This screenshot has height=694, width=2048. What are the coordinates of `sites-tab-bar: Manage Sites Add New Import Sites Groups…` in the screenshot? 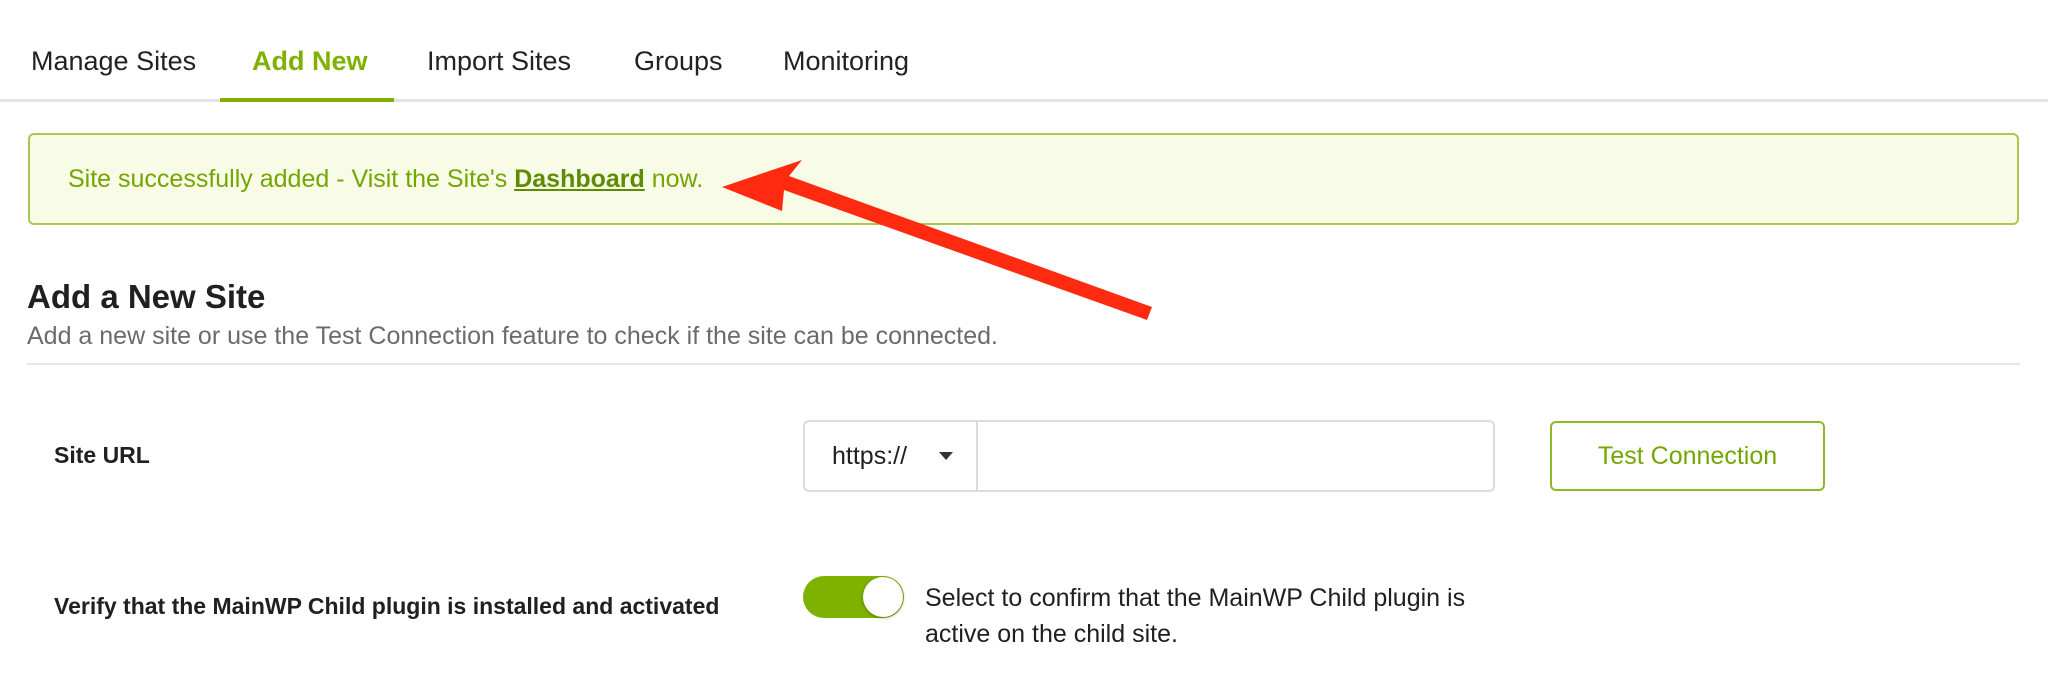 It's located at (1024, 51).